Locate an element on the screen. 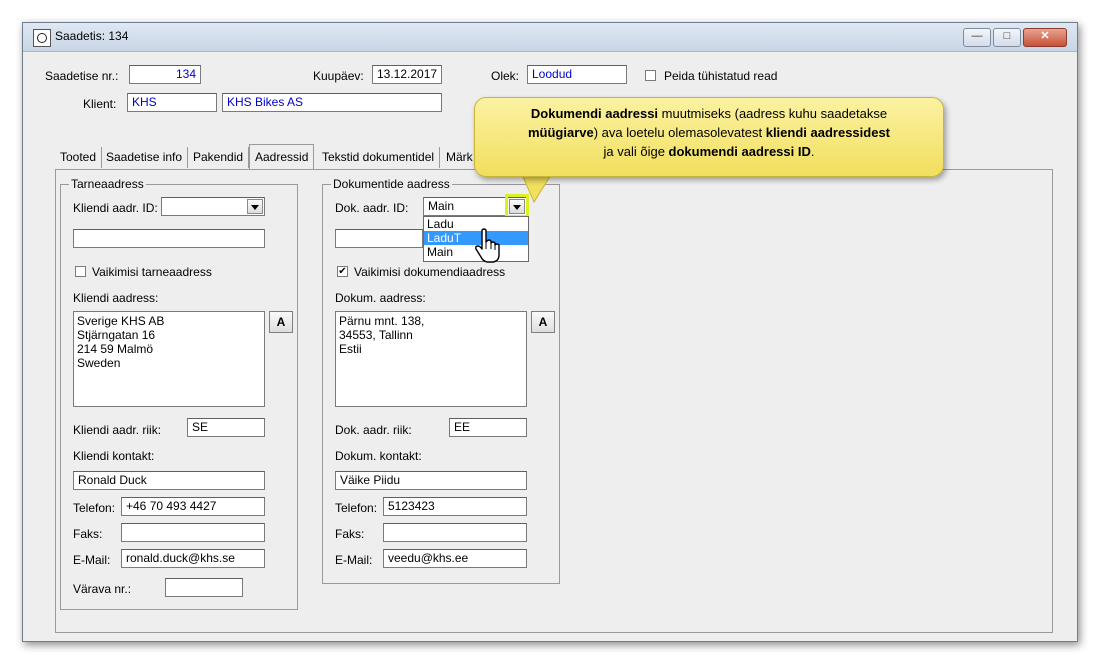 The height and width of the screenshot is (666, 1099). faks-label: Faks: is located at coordinates (88, 534).